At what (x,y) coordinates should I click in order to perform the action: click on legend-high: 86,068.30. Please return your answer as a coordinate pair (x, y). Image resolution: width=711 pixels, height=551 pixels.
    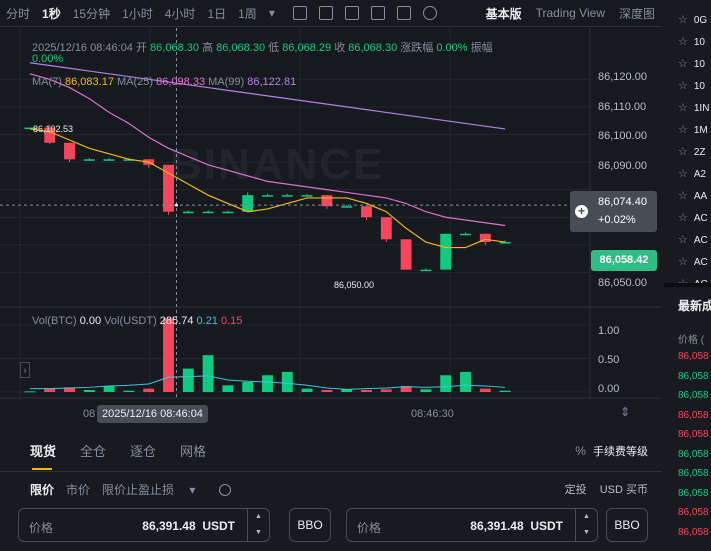
    Looking at the image, I should click on (241, 48).